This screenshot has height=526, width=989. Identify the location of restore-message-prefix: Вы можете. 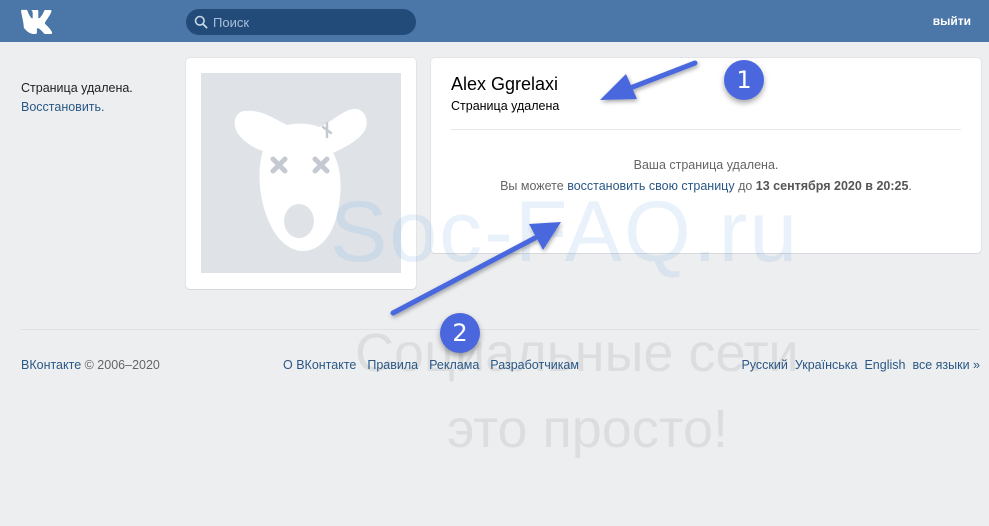
(534, 186).